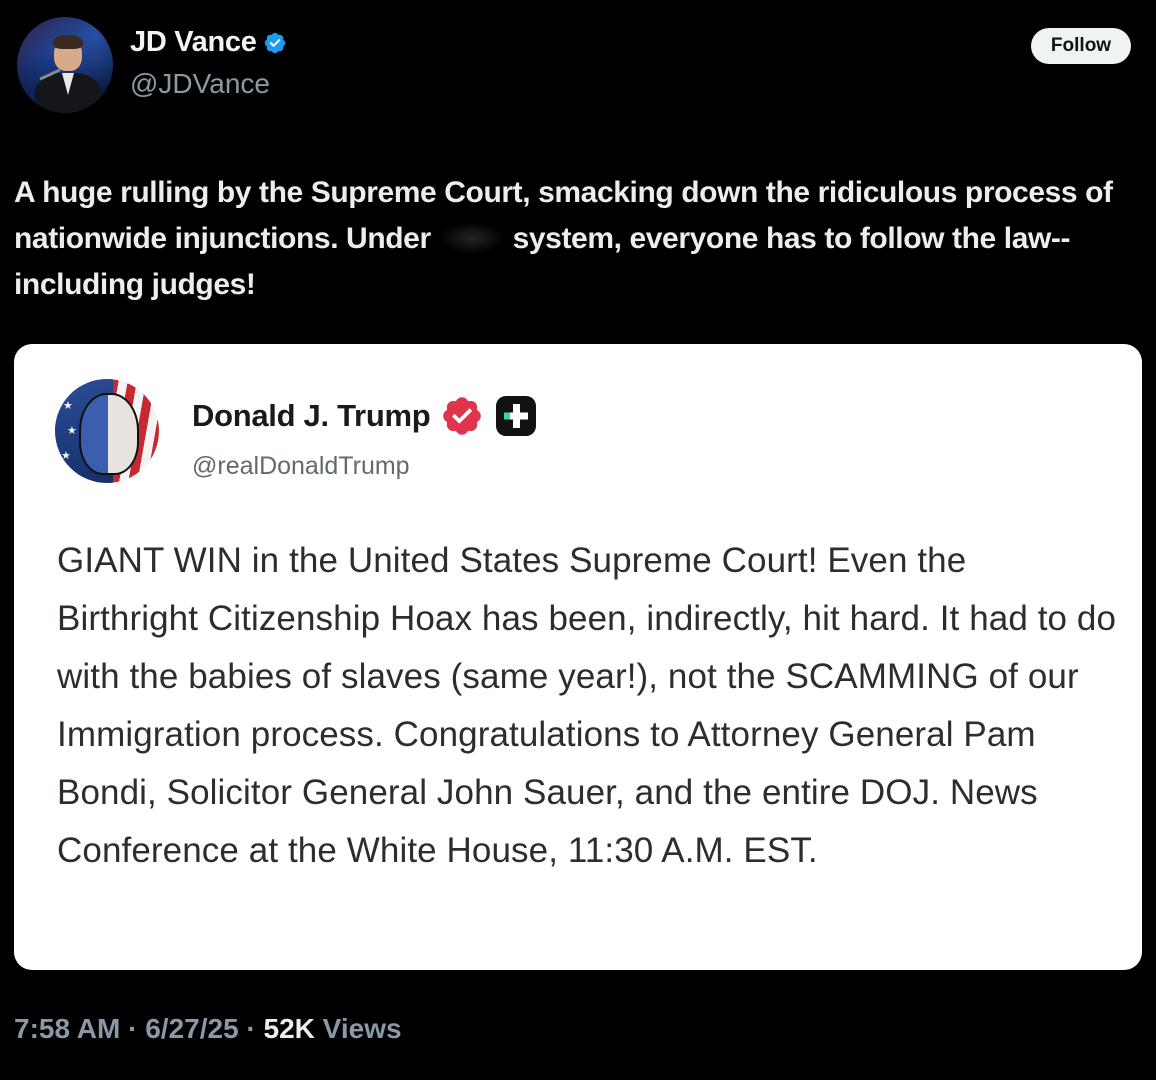  What do you see at coordinates (109, 434) in the screenshot?
I see `avatar-face` at bounding box center [109, 434].